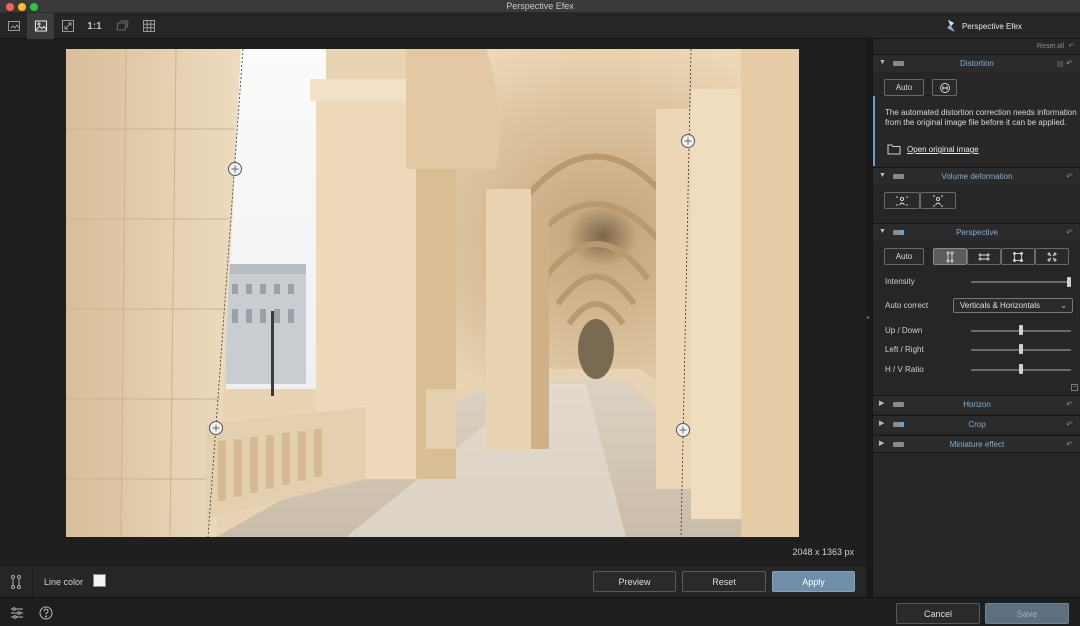  I want to click on collapse-section-button: −, so click(1074, 387).